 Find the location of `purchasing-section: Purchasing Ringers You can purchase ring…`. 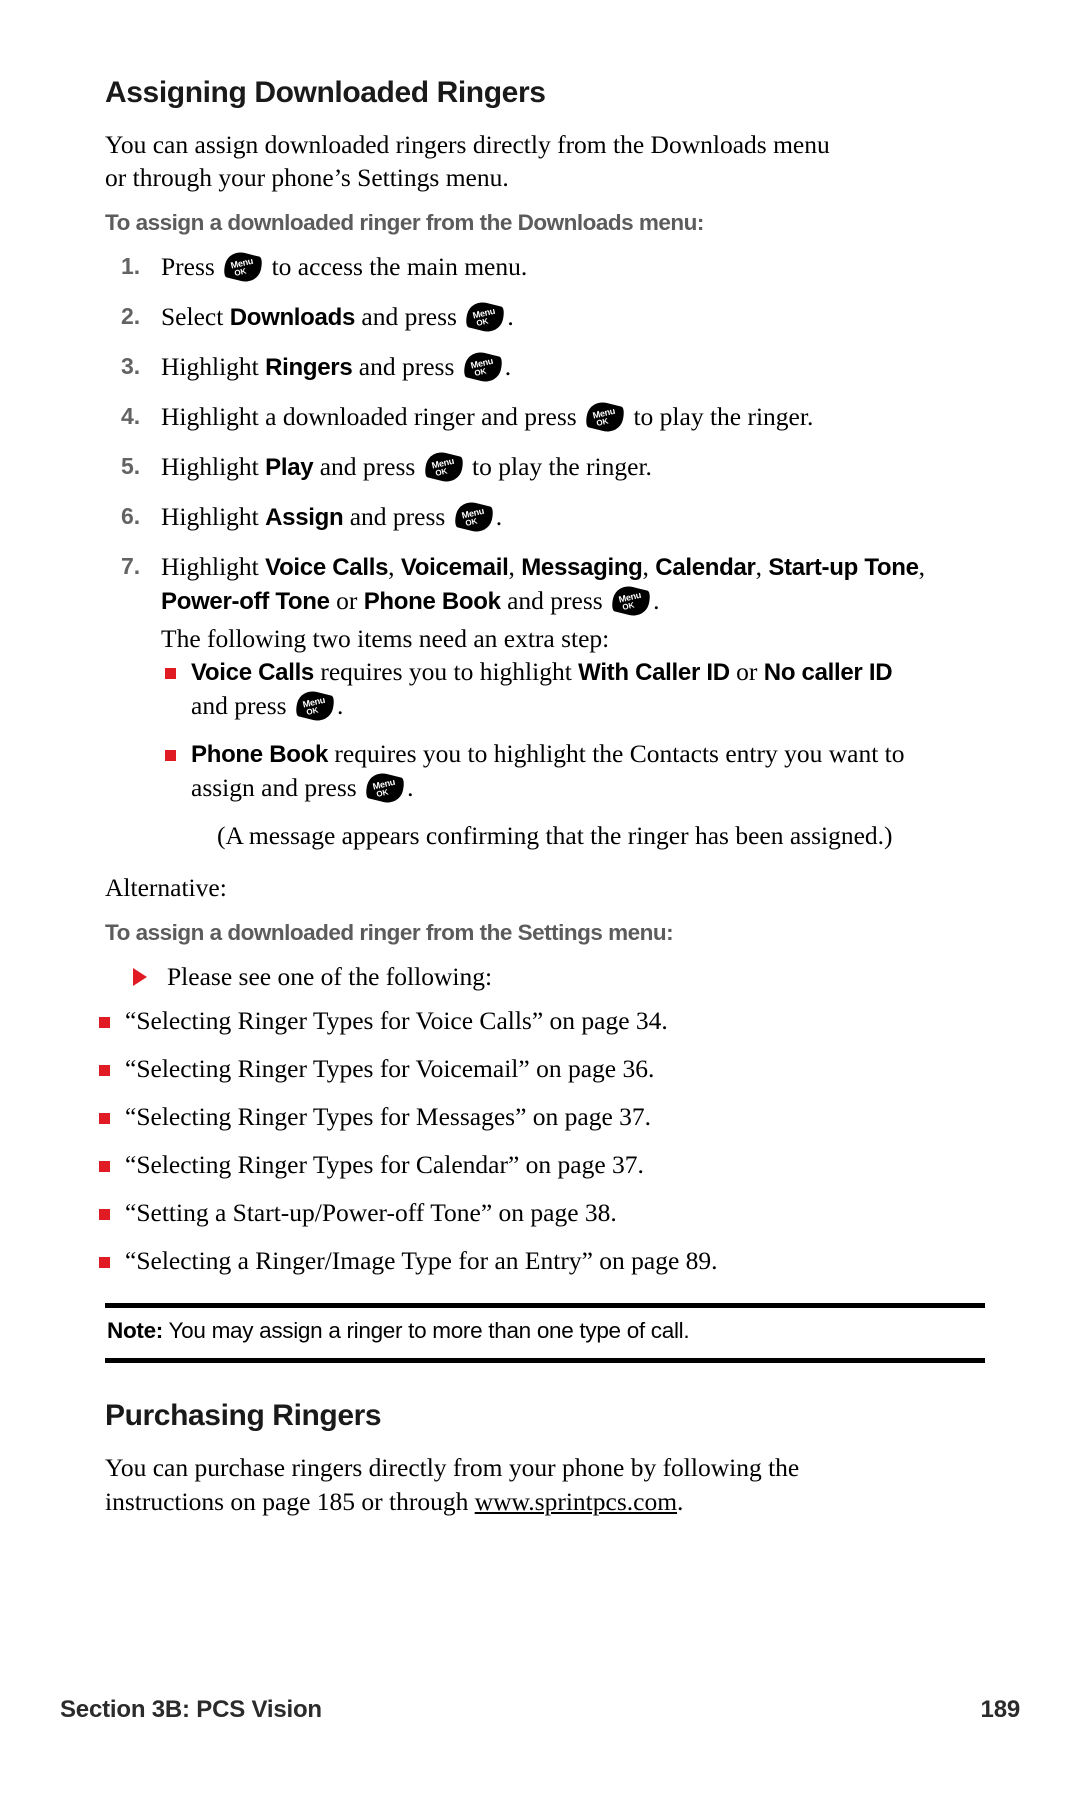

purchasing-section: Purchasing Ringers You can purchase ring… is located at coordinates (551, 1458).